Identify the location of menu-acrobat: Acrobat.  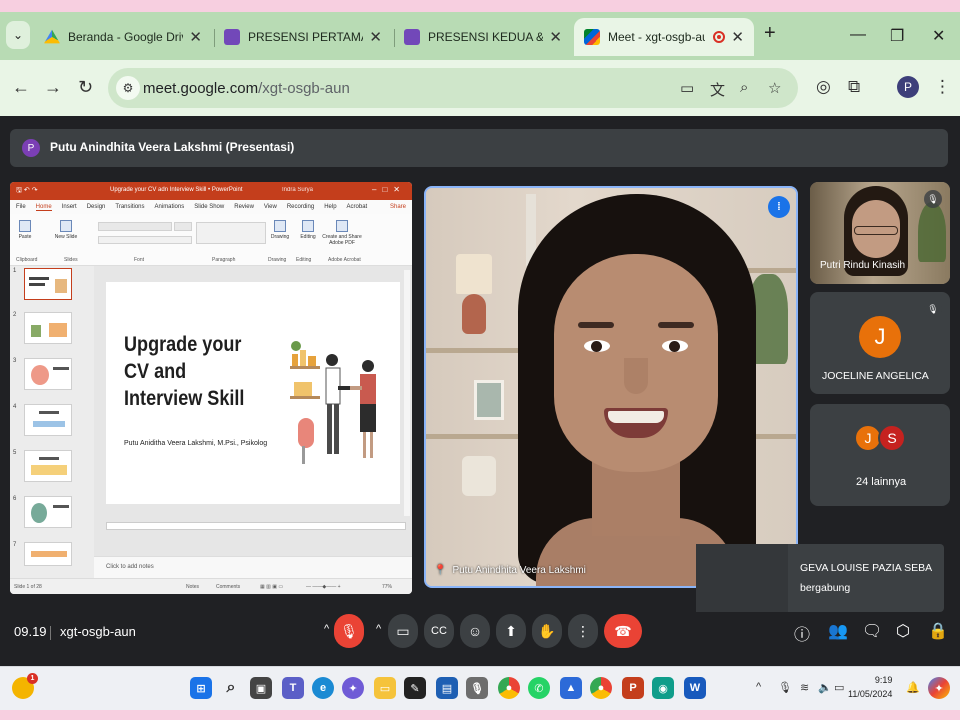
(357, 207).